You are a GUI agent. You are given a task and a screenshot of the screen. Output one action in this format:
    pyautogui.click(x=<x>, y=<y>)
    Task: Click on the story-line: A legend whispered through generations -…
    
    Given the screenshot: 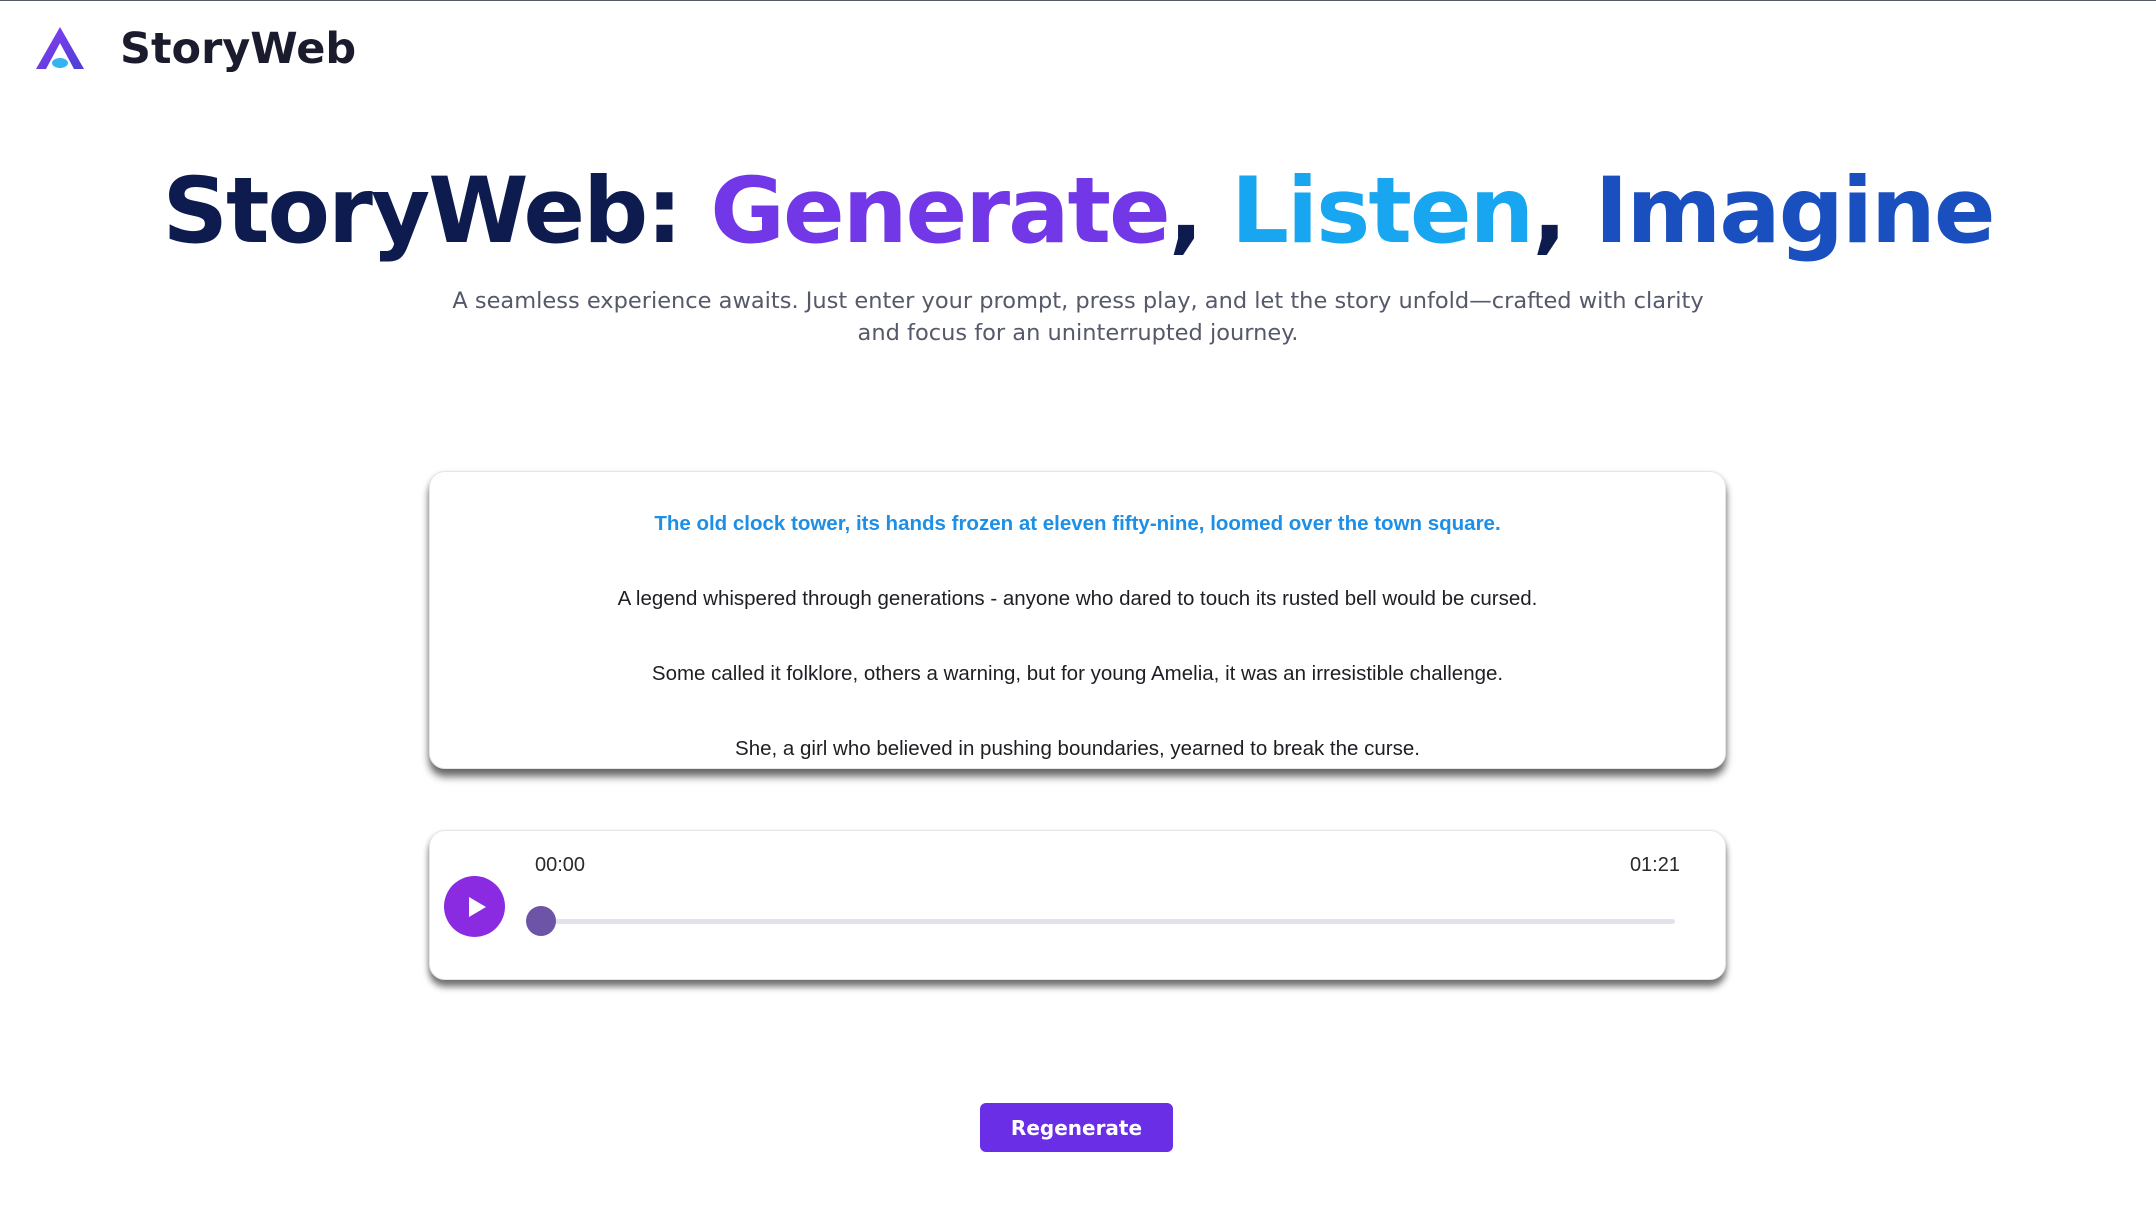 What is the action you would take?
    pyautogui.click(x=1077, y=598)
    